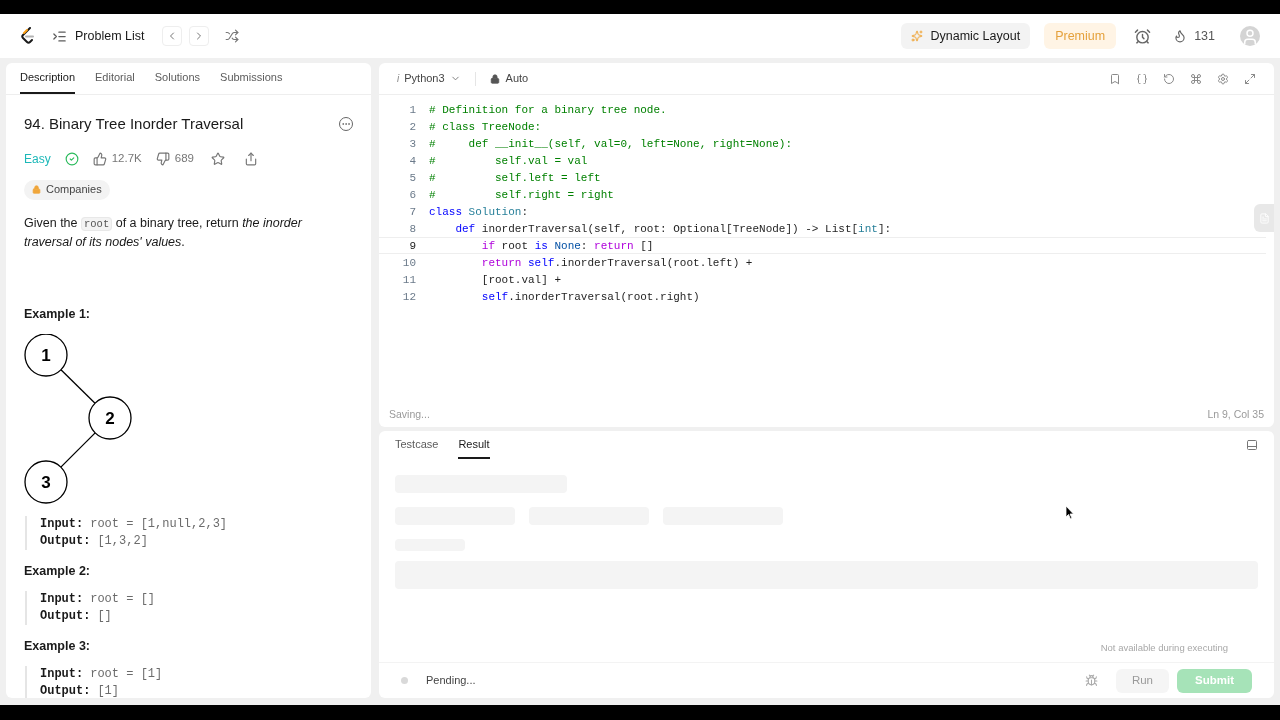 This screenshot has height=720, width=1280. What do you see at coordinates (1142, 78) in the screenshot?
I see `braces-icon` at bounding box center [1142, 78].